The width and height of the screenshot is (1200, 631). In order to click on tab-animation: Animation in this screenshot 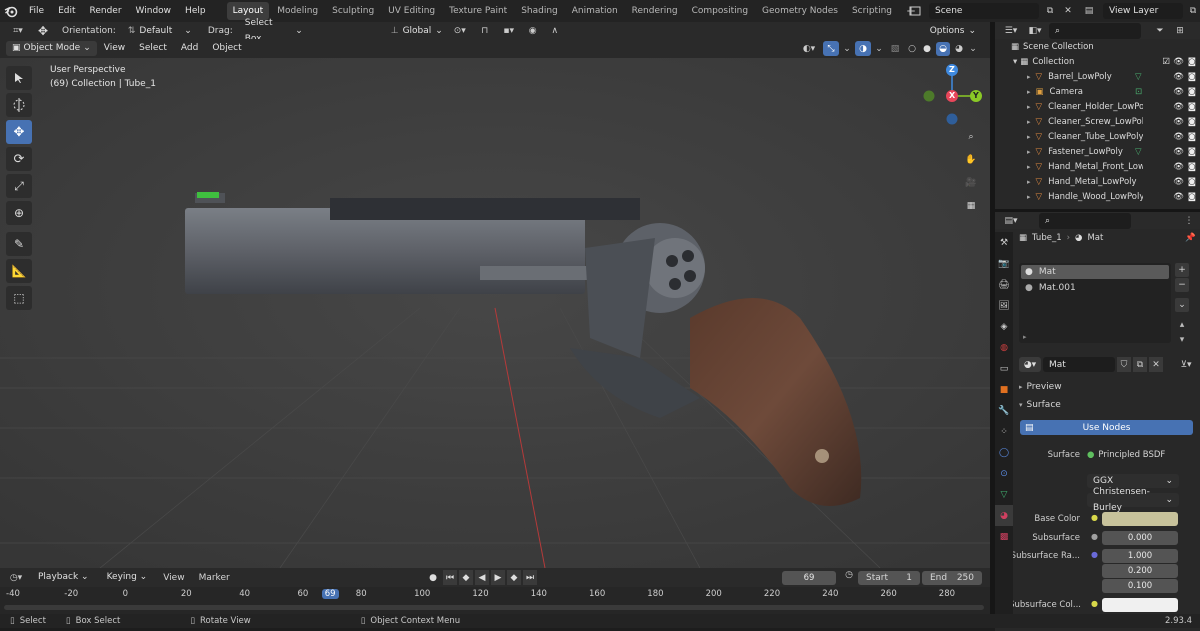, I will do `click(595, 11)`.